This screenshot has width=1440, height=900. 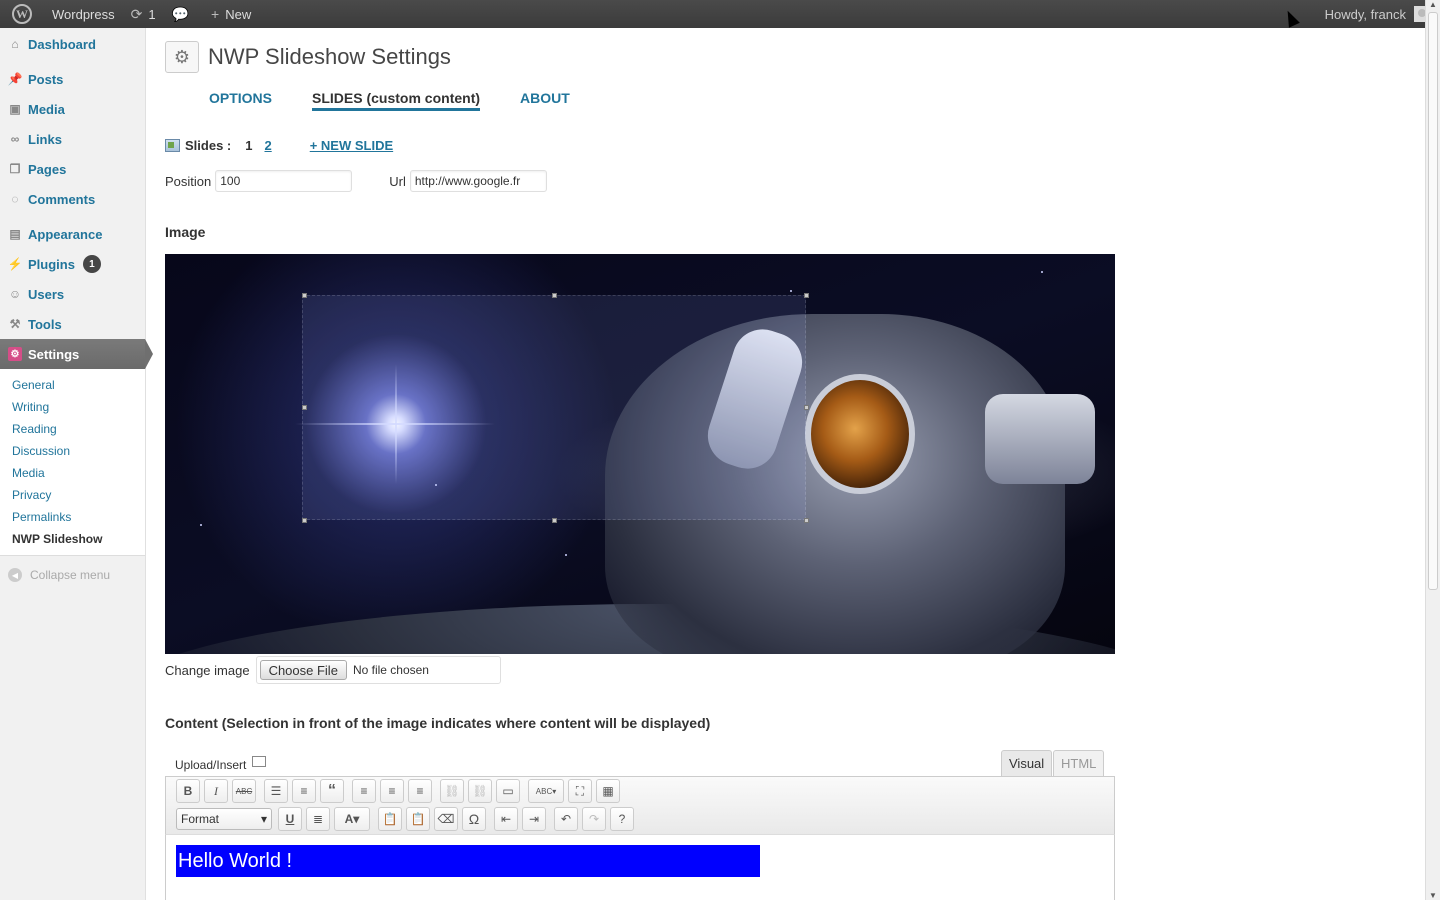 What do you see at coordinates (418, 819) in the screenshot?
I see `paste-word-icon: 📋` at bounding box center [418, 819].